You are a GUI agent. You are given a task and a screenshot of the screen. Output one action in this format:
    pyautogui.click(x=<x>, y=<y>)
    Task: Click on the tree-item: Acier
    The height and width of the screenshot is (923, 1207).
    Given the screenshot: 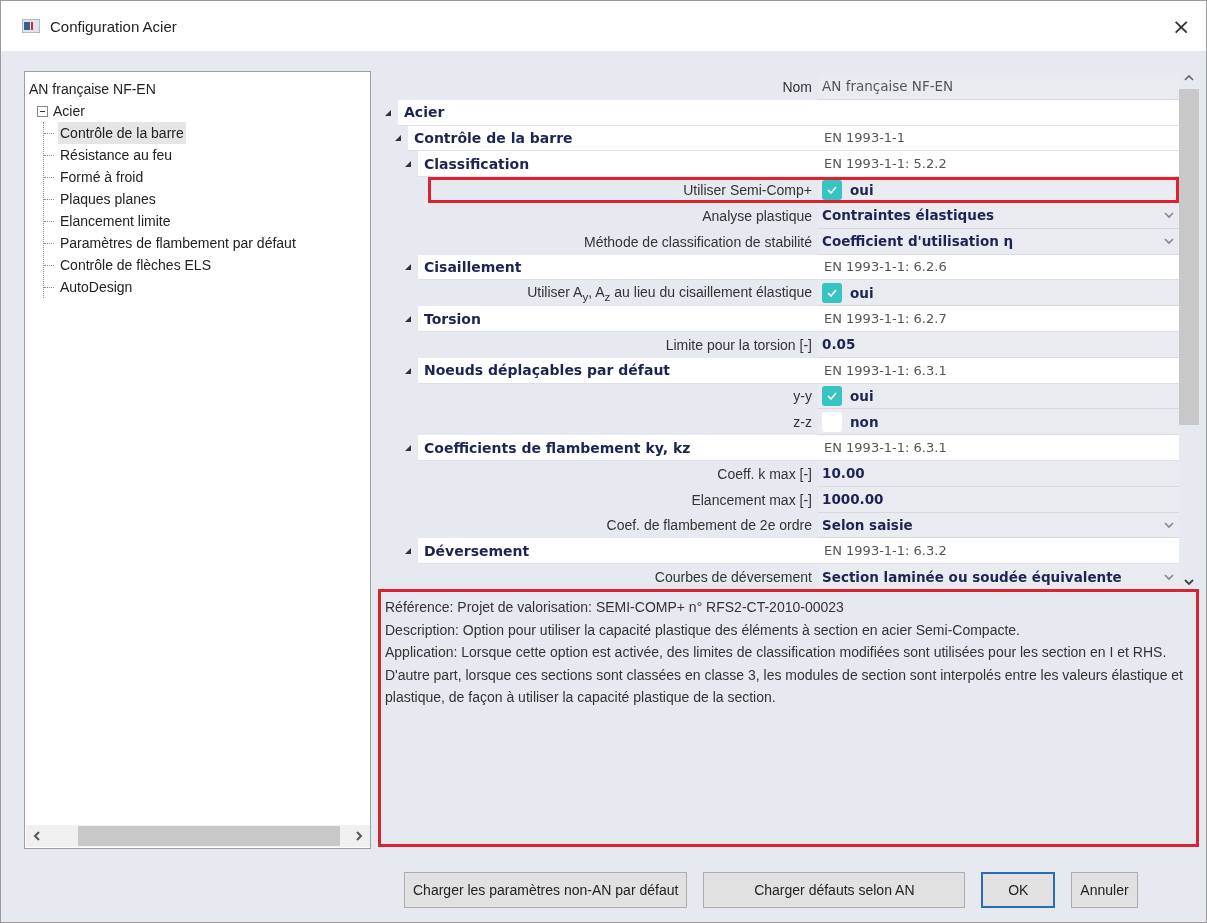 What is the action you would take?
    pyautogui.click(x=69, y=111)
    